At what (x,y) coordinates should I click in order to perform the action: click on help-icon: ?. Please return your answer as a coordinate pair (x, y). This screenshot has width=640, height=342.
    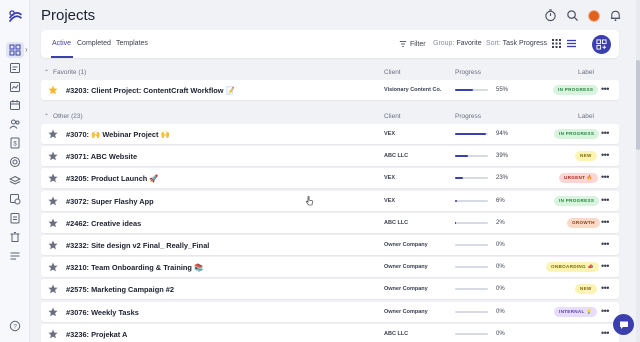
    Looking at the image, I should click on (15, 326).